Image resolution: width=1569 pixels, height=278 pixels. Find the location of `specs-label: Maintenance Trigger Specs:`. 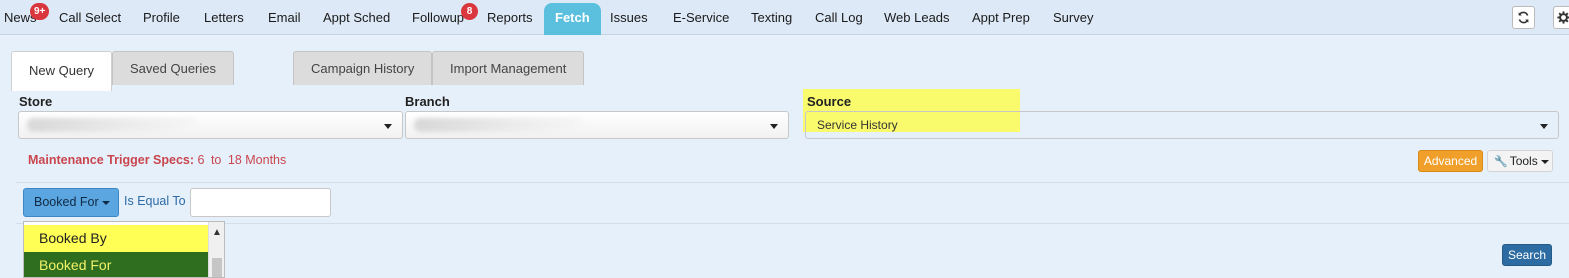

specs-label: Maintenance Trigger Specs: is located at coordinates (111, 160).